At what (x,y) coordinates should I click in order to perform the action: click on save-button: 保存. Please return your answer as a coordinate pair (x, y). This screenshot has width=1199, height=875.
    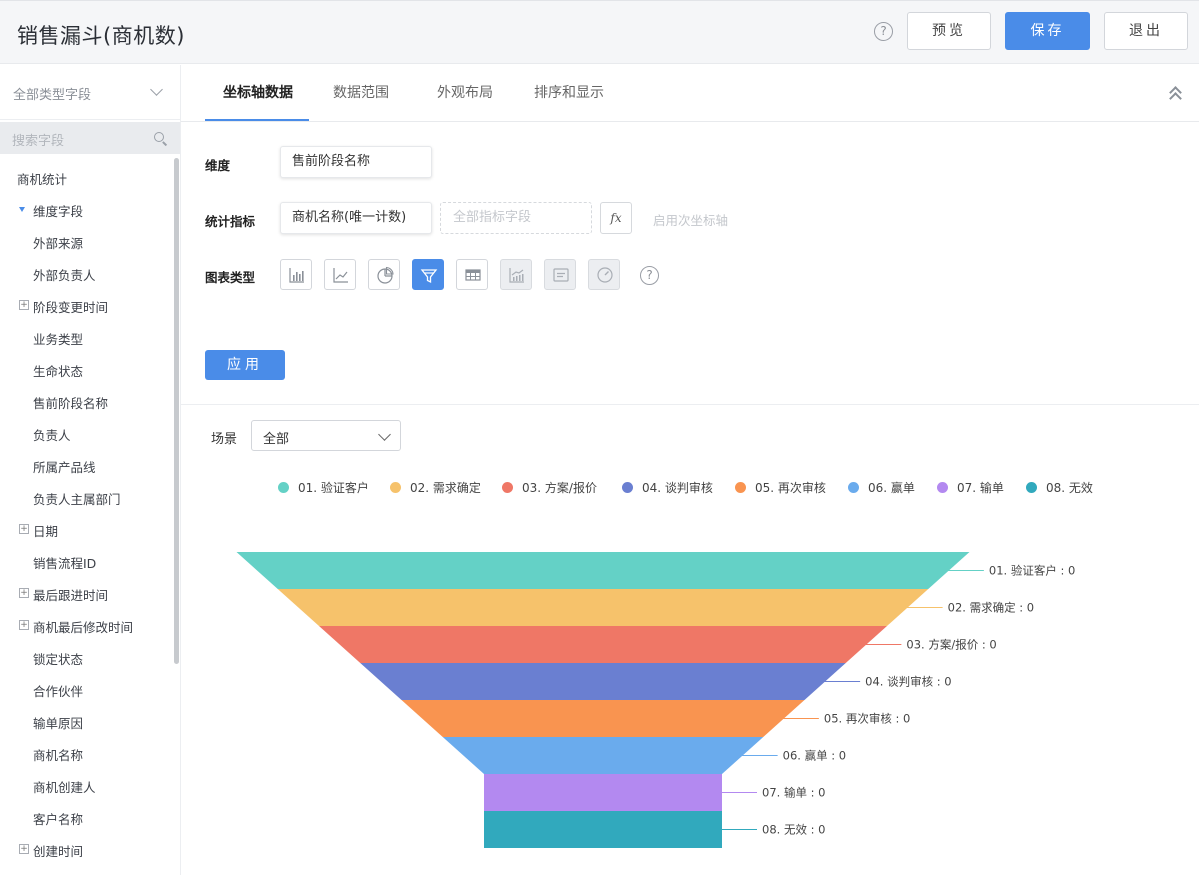
    Looking at the image, I should click on (1047, 31).